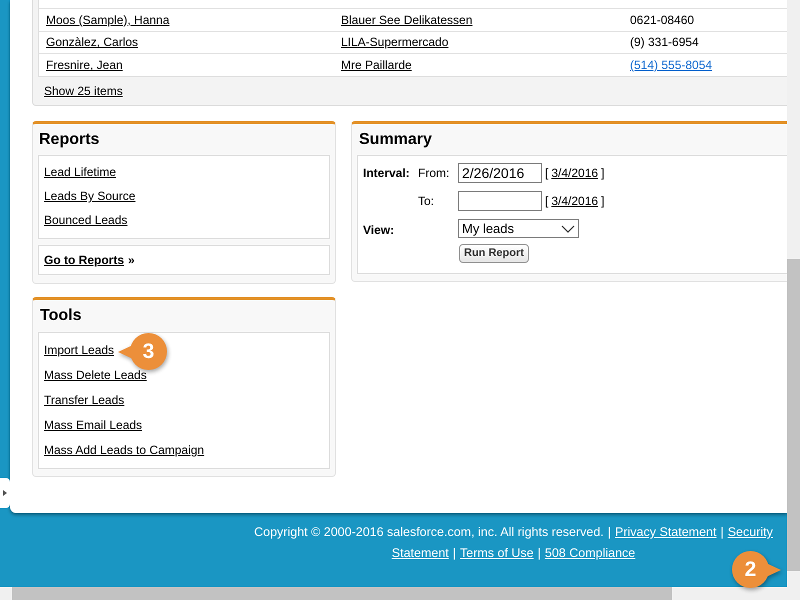 The height and width of the screenshot is (600, 800). Describe the element at coordinates (434, 173) in the screenshot. I see `field-label: From:` at that location.